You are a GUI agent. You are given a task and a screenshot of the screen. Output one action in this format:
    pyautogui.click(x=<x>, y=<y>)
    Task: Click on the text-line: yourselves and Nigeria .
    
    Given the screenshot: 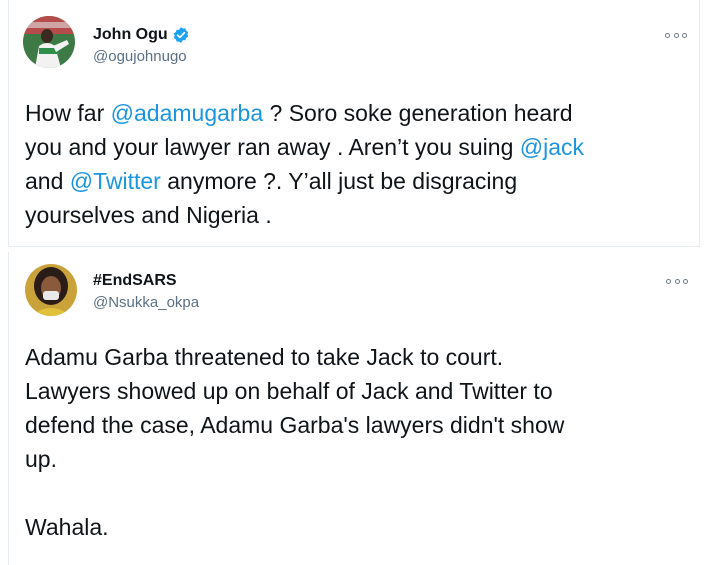 What is the action you would take?
    pyautogui.click(x=355, y=215)
    